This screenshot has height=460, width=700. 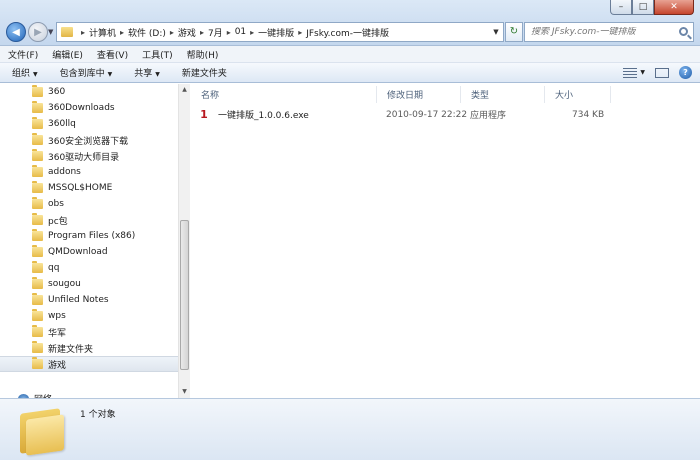 I want to click on breadcrumb-01: 01, so click(x=240, y=32).